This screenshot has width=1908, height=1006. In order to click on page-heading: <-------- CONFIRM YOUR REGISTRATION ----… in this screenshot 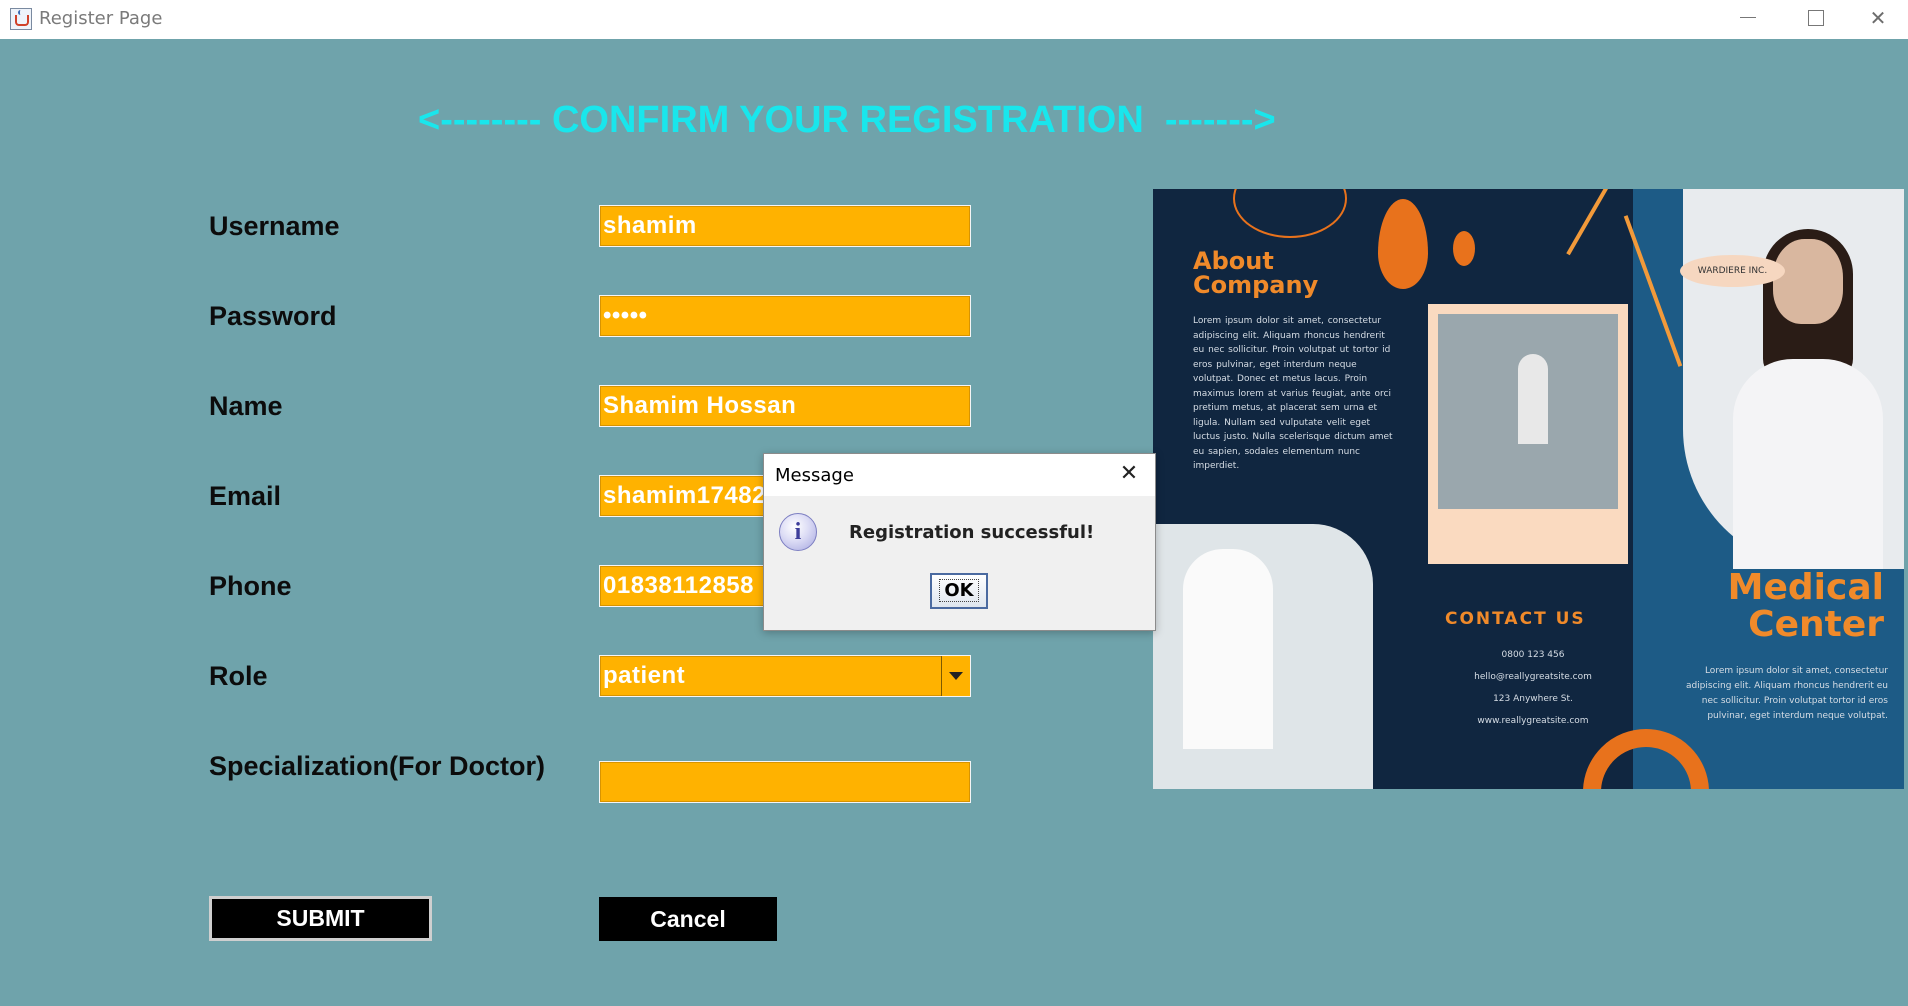, I will do `click(847, 120)`.